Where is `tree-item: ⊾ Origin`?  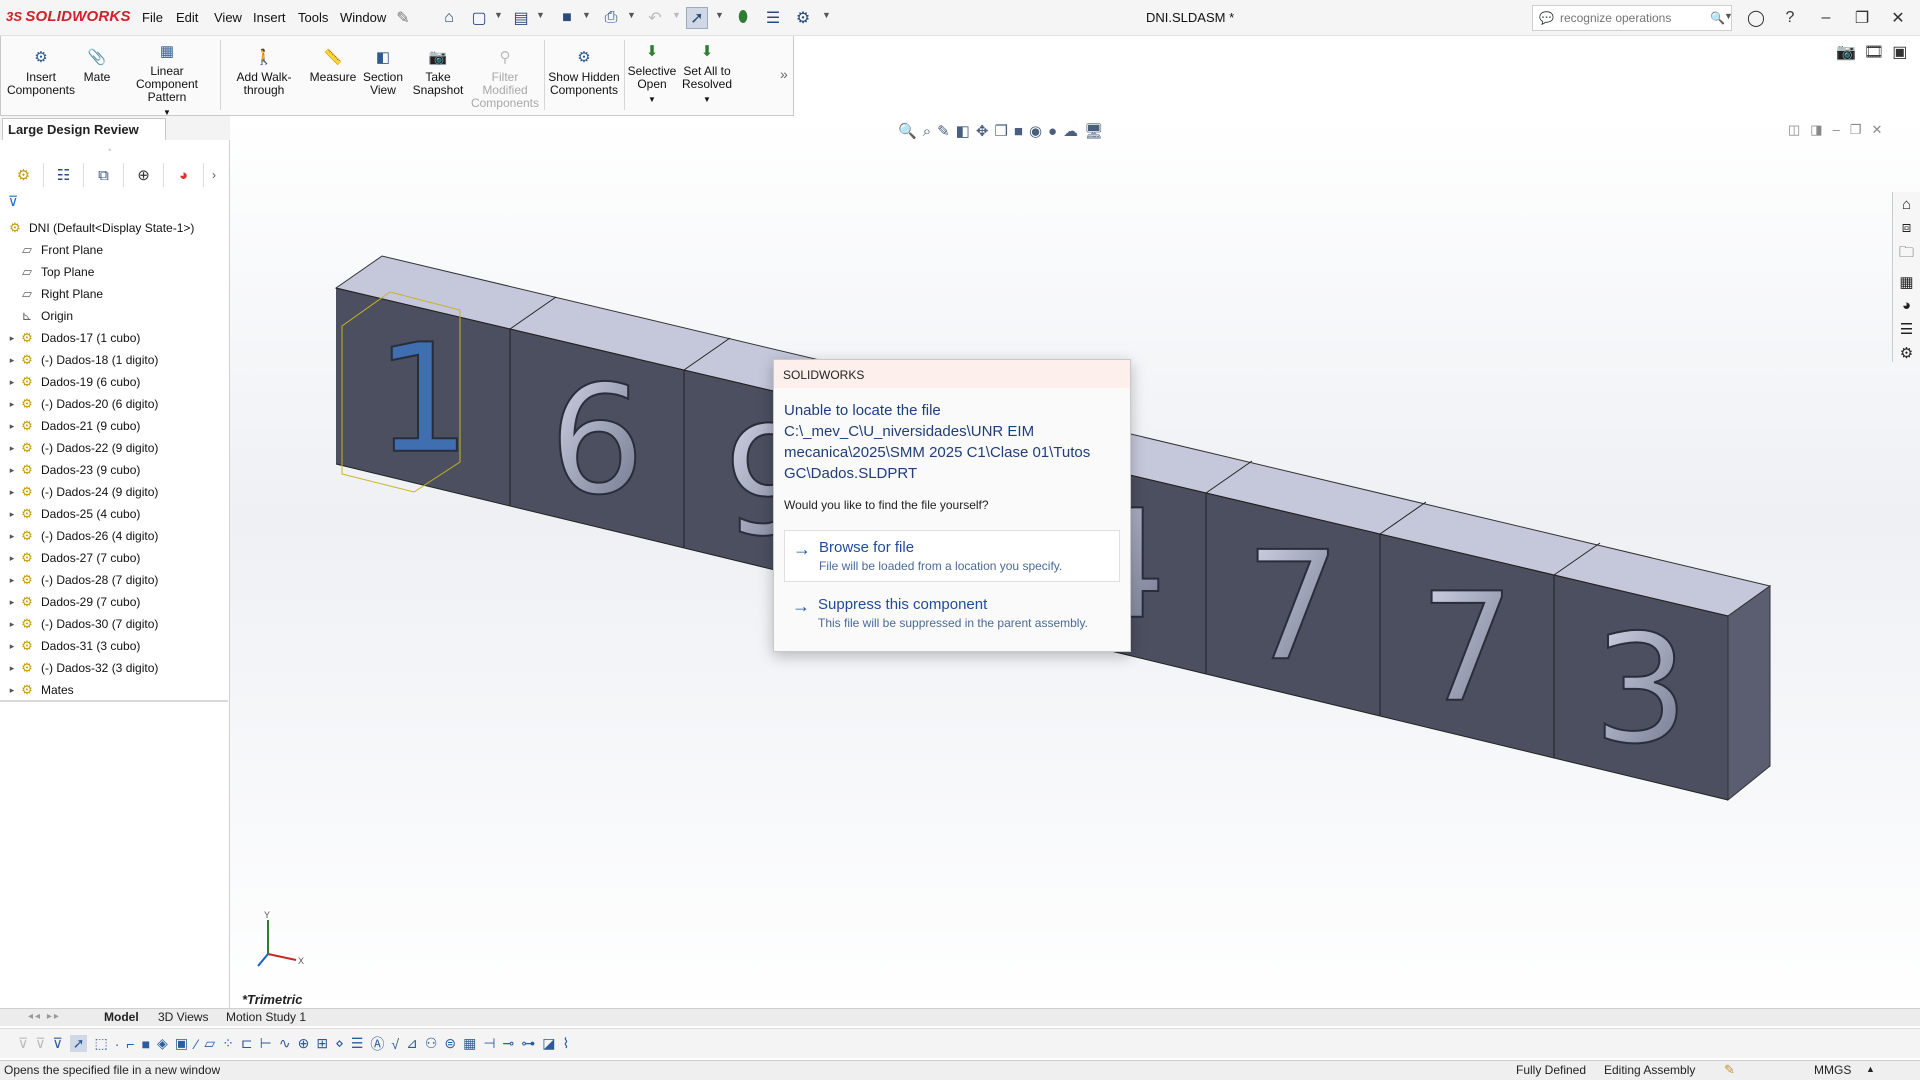 tree-item: ⊾ Origin is located at coordinates (114, 316).